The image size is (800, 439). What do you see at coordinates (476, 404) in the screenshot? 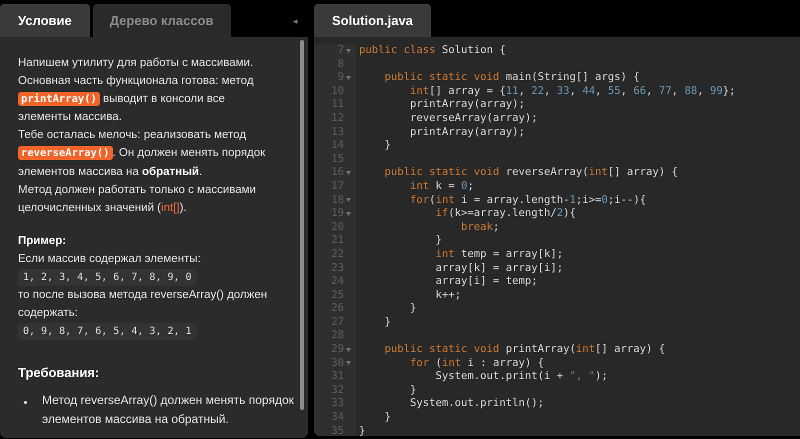
I see `code-line: System.out.println();` at bounding box center [476, 404].